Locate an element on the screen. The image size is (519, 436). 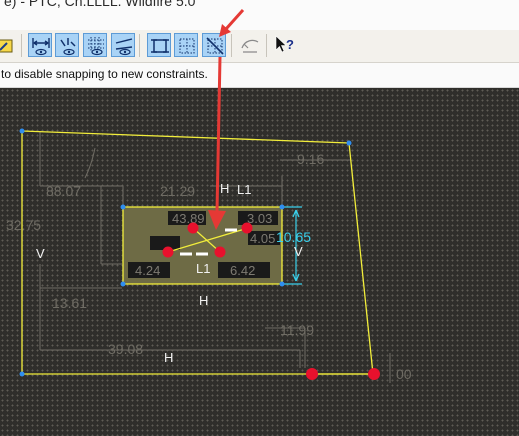
grid-snap-icon is located at coordinates (187, 46).